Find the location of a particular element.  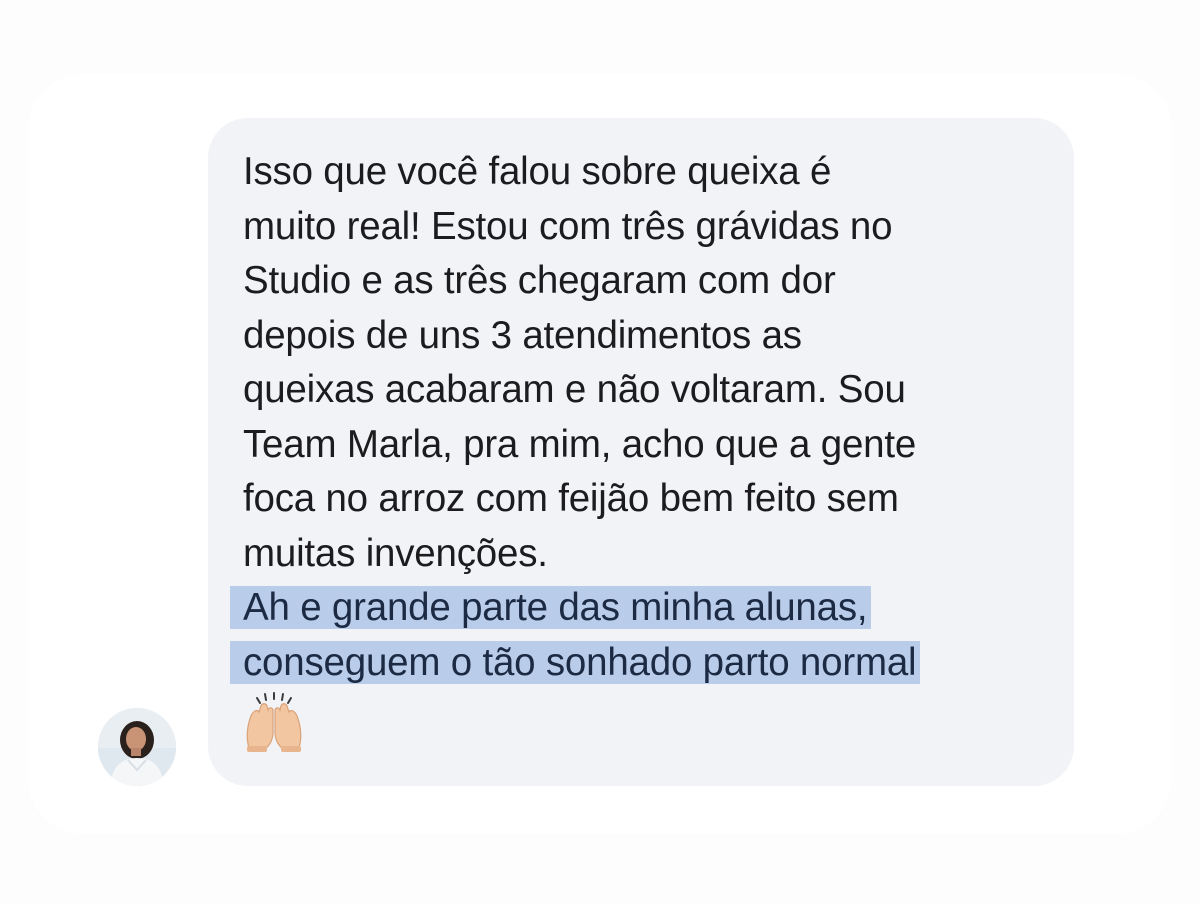

message-line: muito real! Estou com três grávidas no is located at coordinates (568, 226).